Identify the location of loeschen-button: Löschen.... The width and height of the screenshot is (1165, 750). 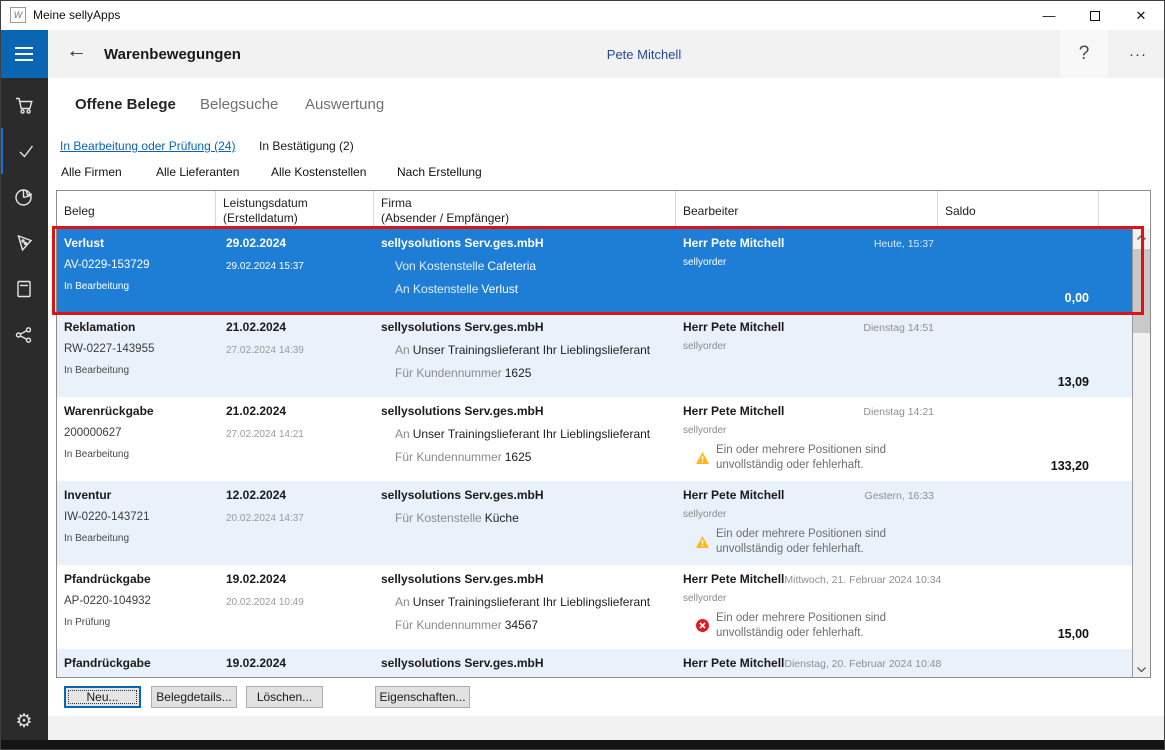
(284, 697).